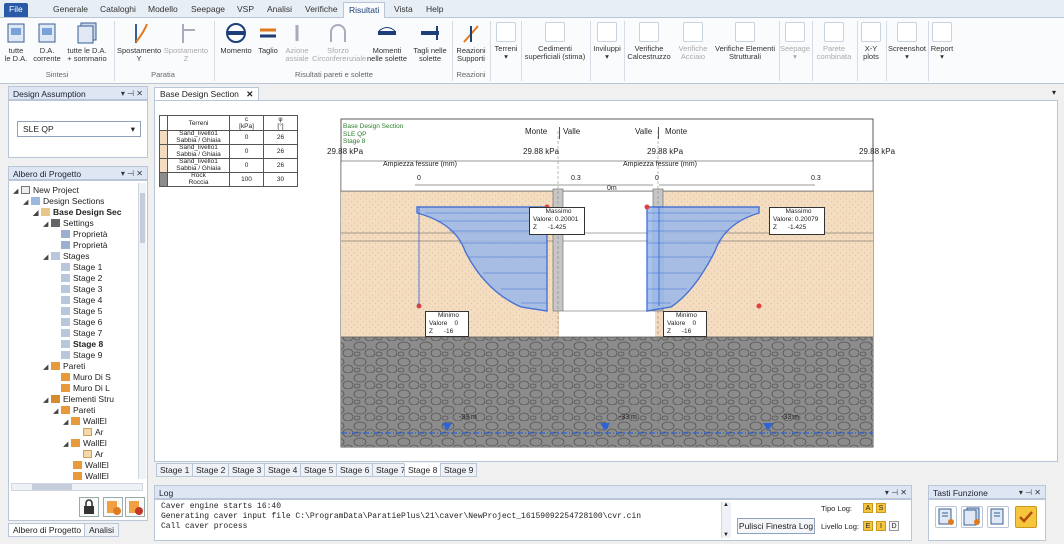 The image size is (1064, 544). I want to click on document-tab: Base Design Section ✕, so click(207, 94).